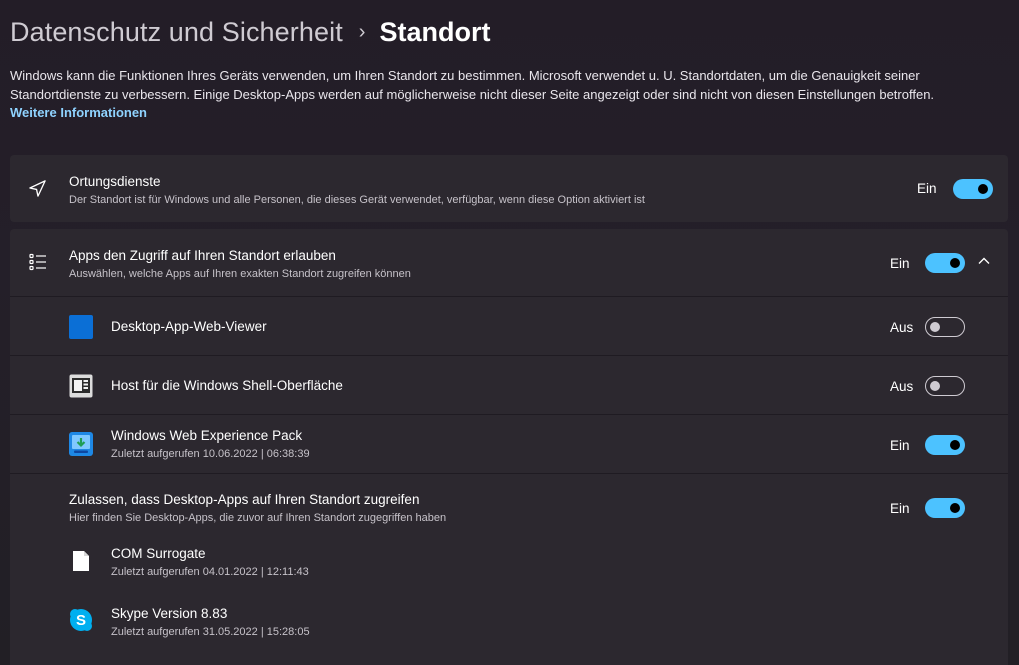 The height and width of the screenshot is (665, 1019). I want to click on desktop-app-name: Skype Version 8.83, so click(169, 613).